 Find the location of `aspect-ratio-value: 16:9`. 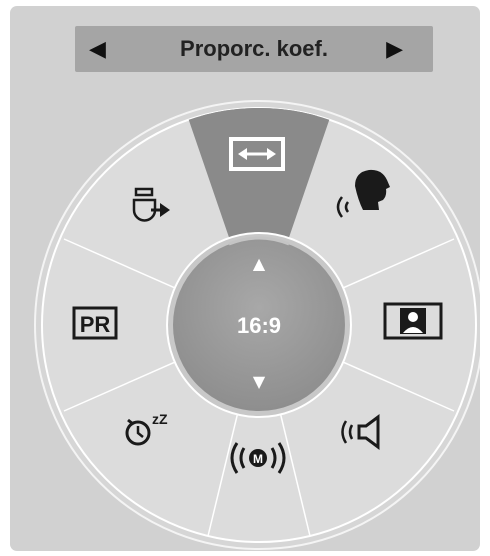

aspect-ratio-value: 16:9 is located at coordinates (259, 325).